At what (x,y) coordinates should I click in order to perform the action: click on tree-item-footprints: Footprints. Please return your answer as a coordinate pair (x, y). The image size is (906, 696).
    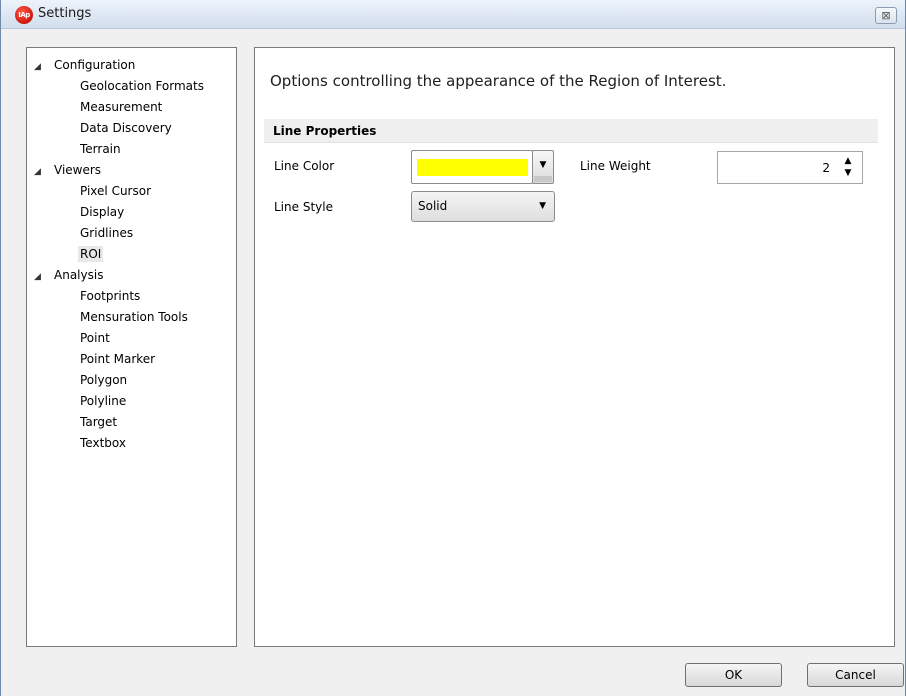
    Looking at the image, I should click on (131, 296).